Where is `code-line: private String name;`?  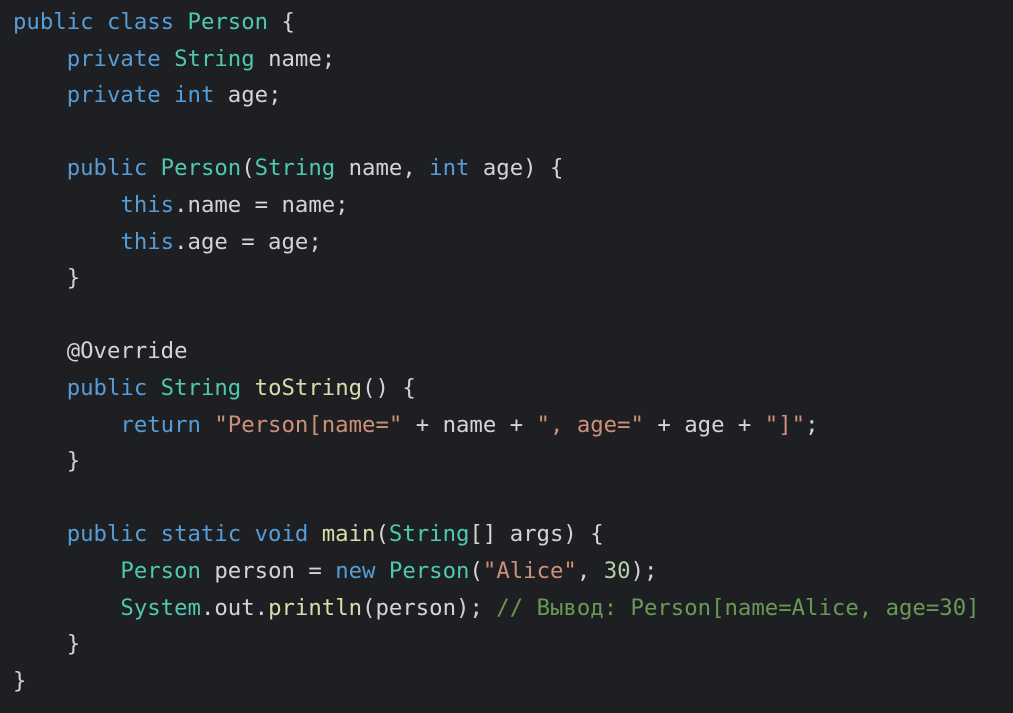 code-line: private String name; is located at coordinates (513, 59).